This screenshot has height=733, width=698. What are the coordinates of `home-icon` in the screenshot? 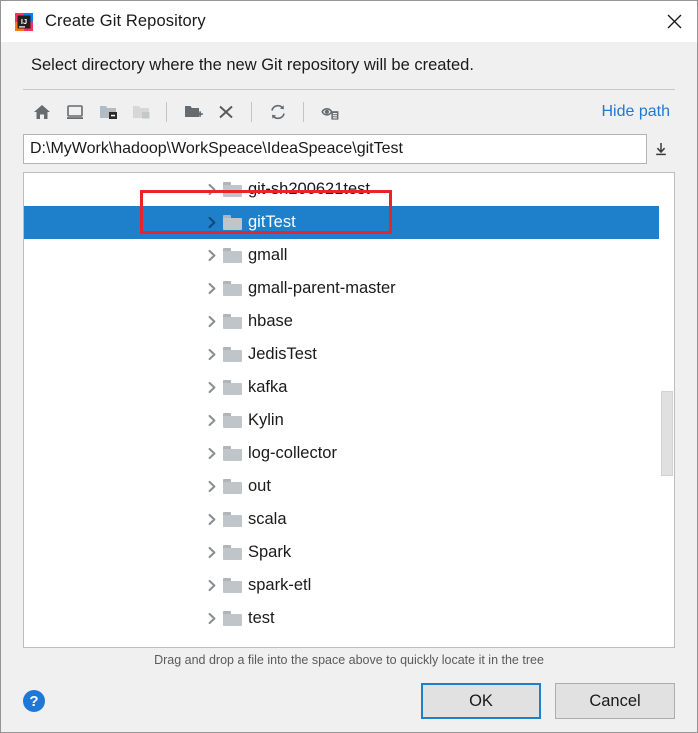 It's located at (41, 112).